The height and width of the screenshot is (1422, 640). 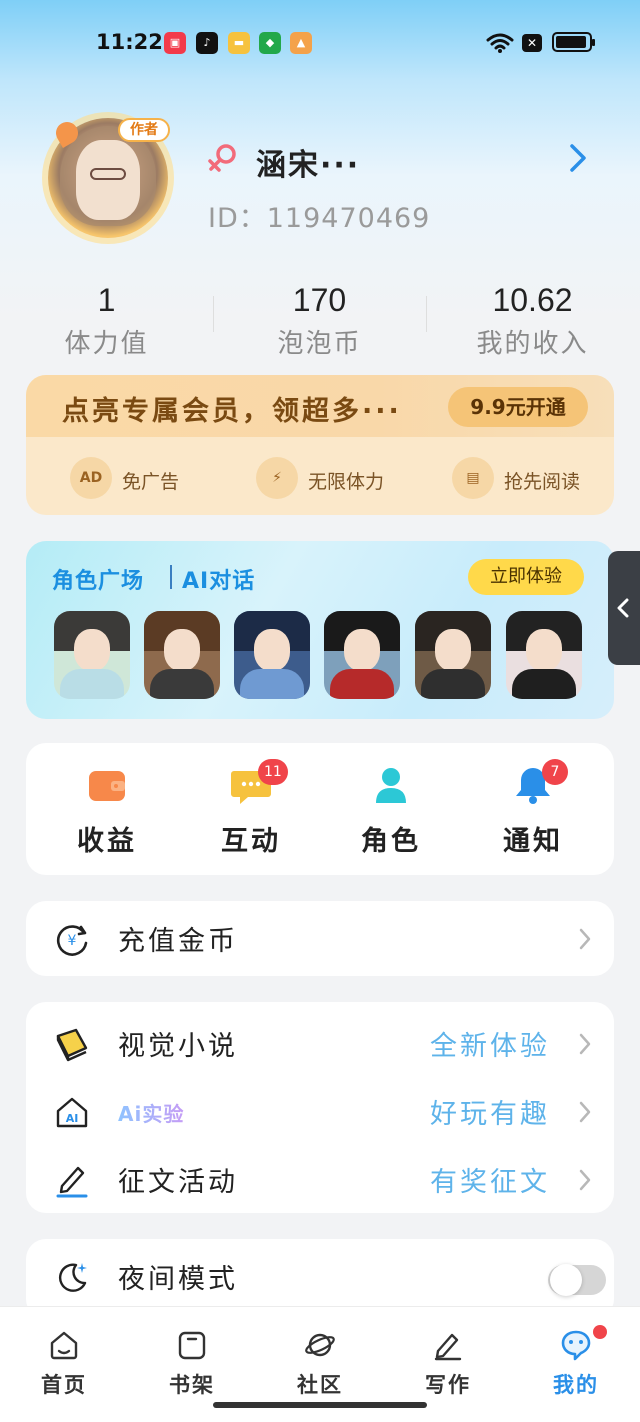 What do you see at coordinates (251, 812) in the screenshot?
I see `quick-action-interactions: 11 互动` at bounding box center [251, 812].